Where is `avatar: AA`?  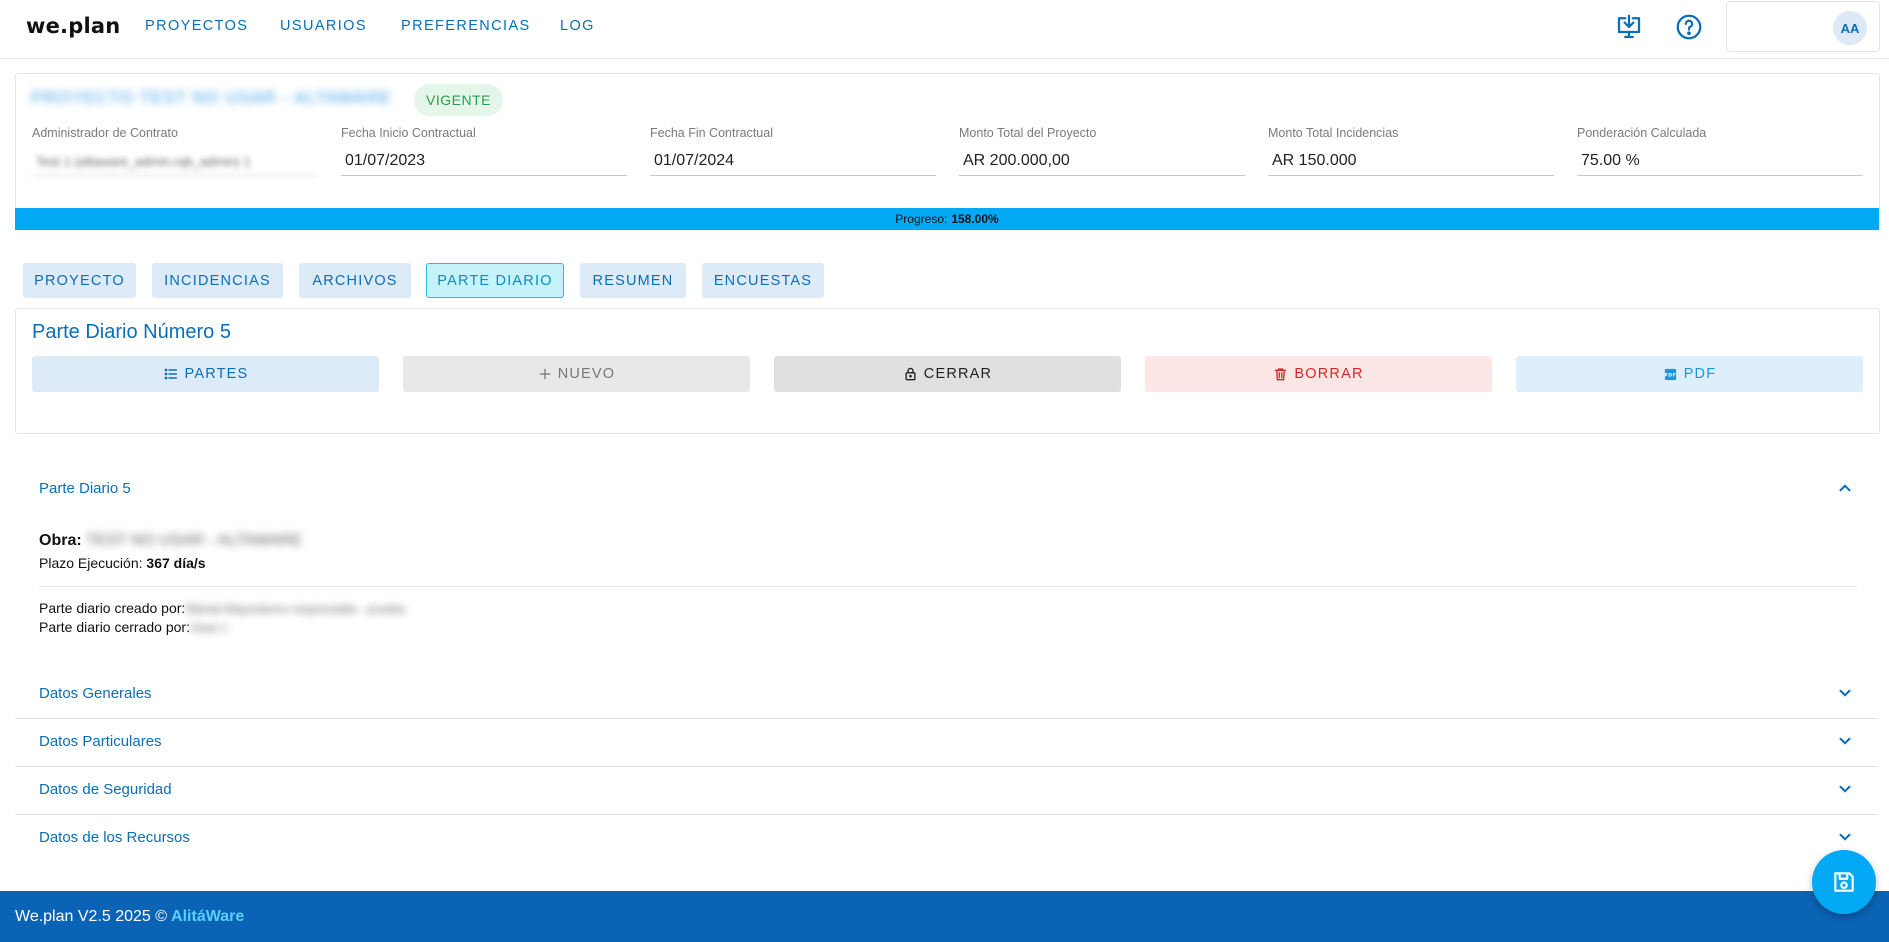
avatar: AA is located at coordinates (1850, 28).